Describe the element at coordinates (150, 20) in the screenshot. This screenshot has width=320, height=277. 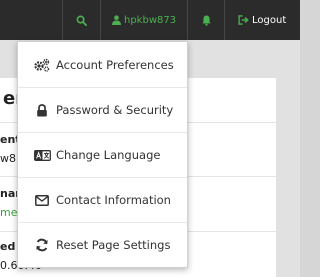
I see `username-label: hpkbw873` at that location.